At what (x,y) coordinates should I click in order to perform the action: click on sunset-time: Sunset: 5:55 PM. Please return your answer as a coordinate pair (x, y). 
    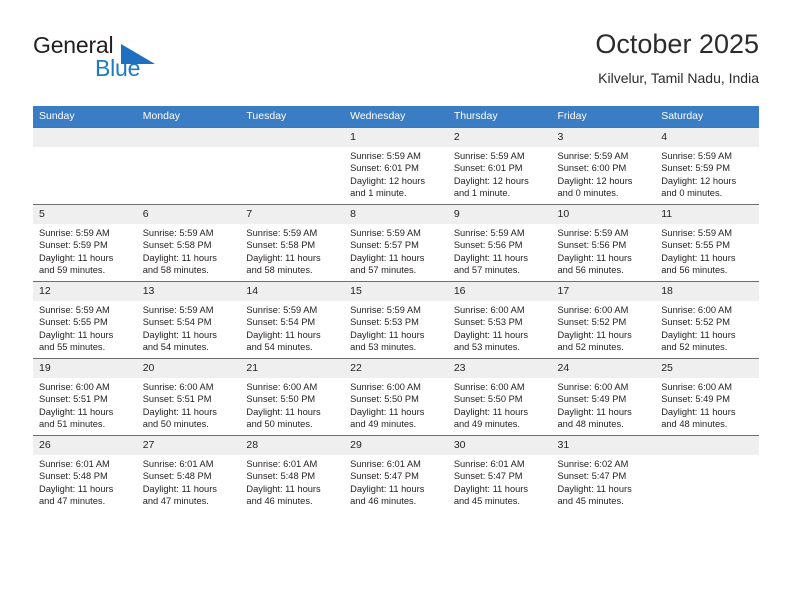
    Looking at the image, I should click on (695, 245).